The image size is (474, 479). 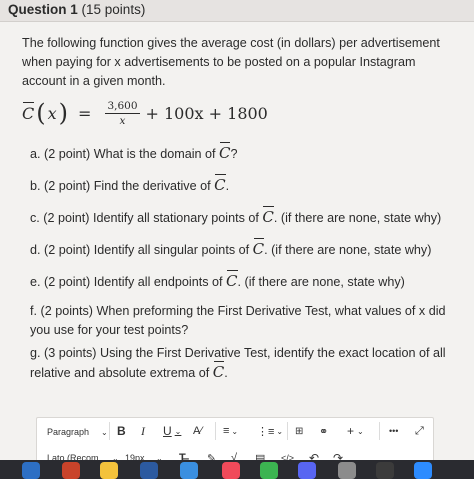 I want to click on formula-close-paren: ), so click(x=63, y=113).